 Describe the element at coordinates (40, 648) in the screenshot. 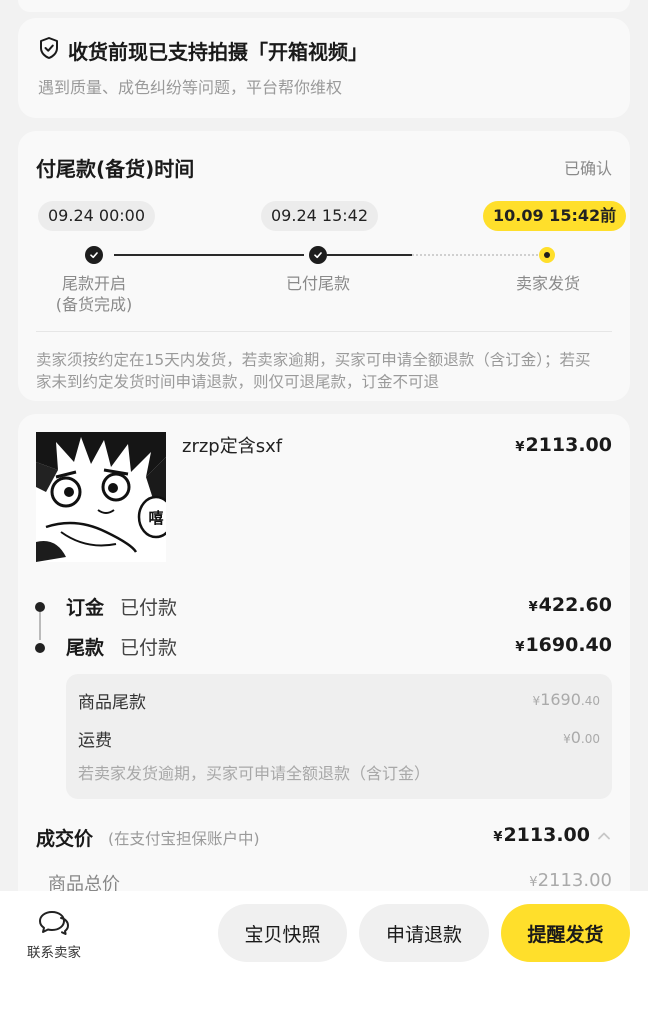

I see `balance-dot-icon` at that location.